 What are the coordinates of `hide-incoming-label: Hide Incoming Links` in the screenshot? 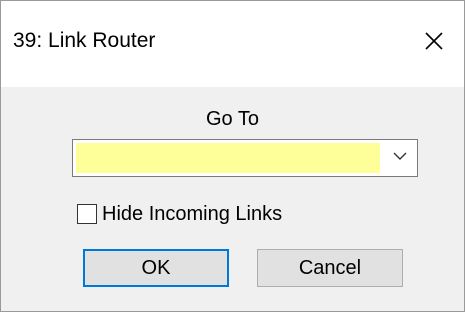 It's located at (192, 214).